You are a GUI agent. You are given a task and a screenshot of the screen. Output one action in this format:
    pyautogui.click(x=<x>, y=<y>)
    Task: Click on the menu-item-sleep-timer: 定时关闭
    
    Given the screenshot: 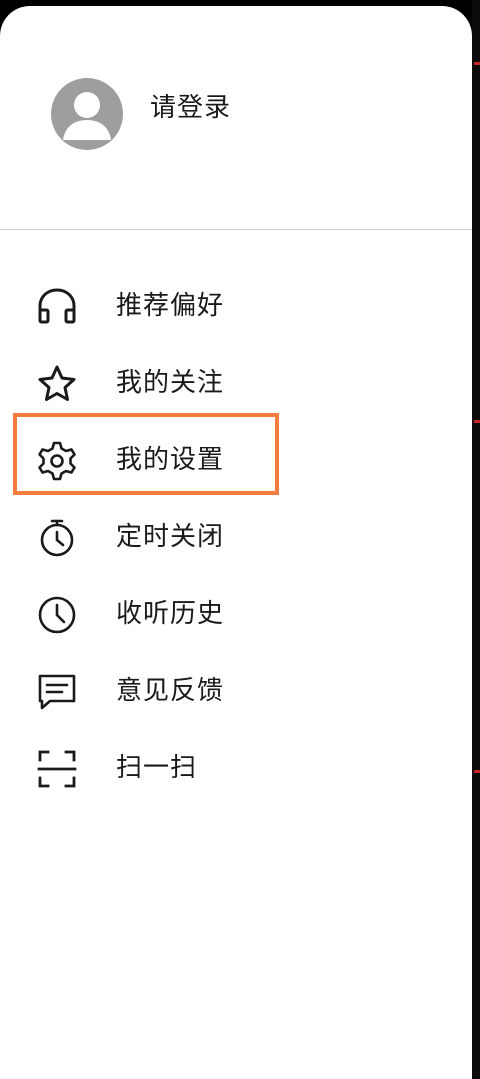 What is the action you would take?
    pyautogui.click(x=236, y=537)
    